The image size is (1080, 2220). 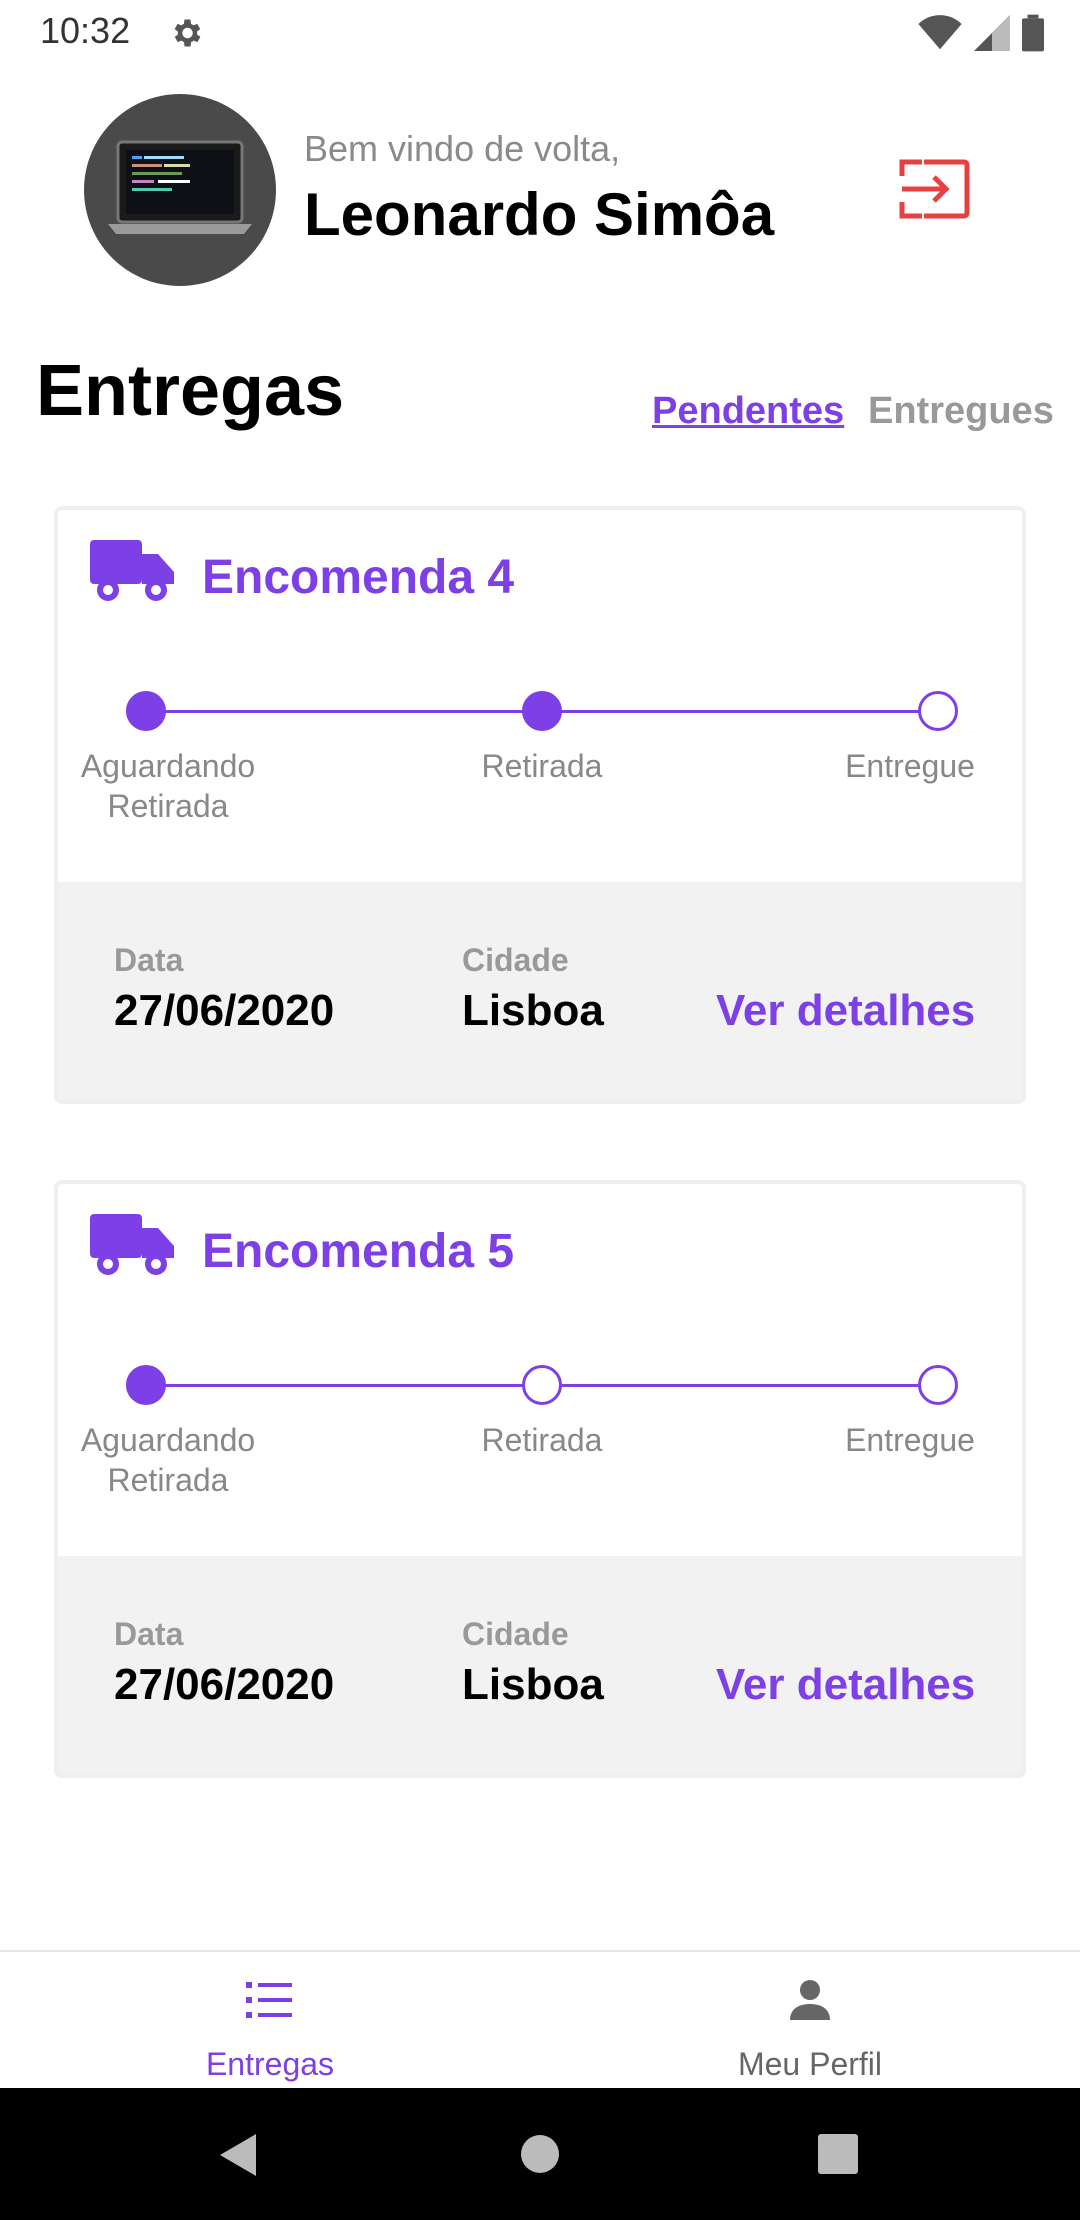 What do you see at coordinates (838, 2156) in the screenshot?
I see `recents-icon` at bounding box center [838, 2156].